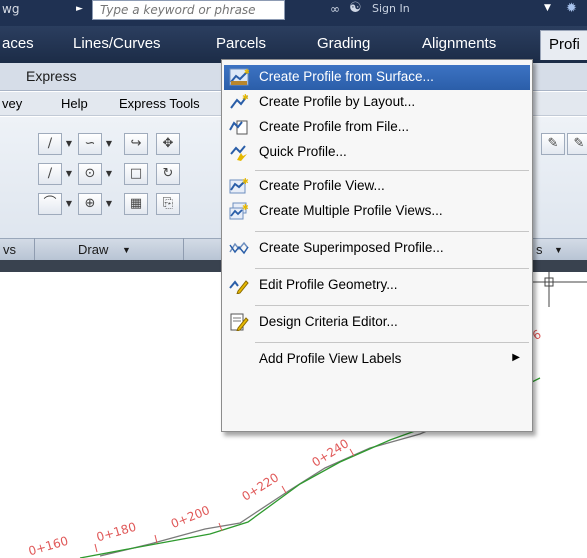 The image size is (587, 558). What do you see at coordinates (50, 174) in the screenshot?
I see `construction-line-icon: ∕` at bounding box center [50, 174].